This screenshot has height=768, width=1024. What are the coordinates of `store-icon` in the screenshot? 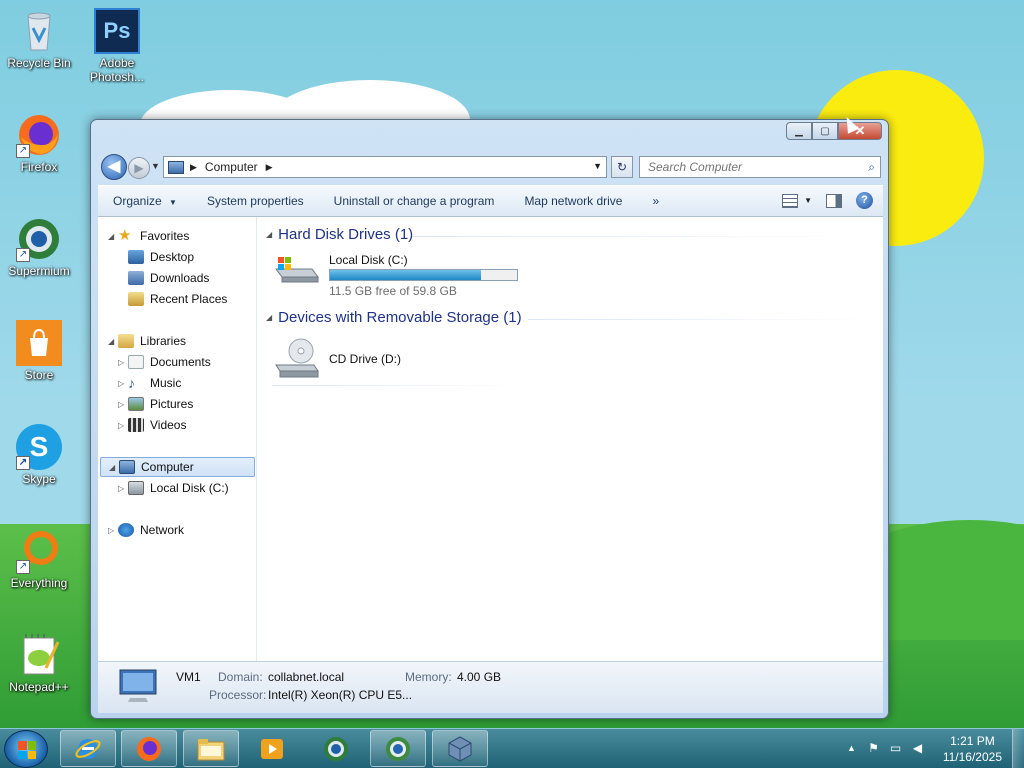 It's located at (39, 343).